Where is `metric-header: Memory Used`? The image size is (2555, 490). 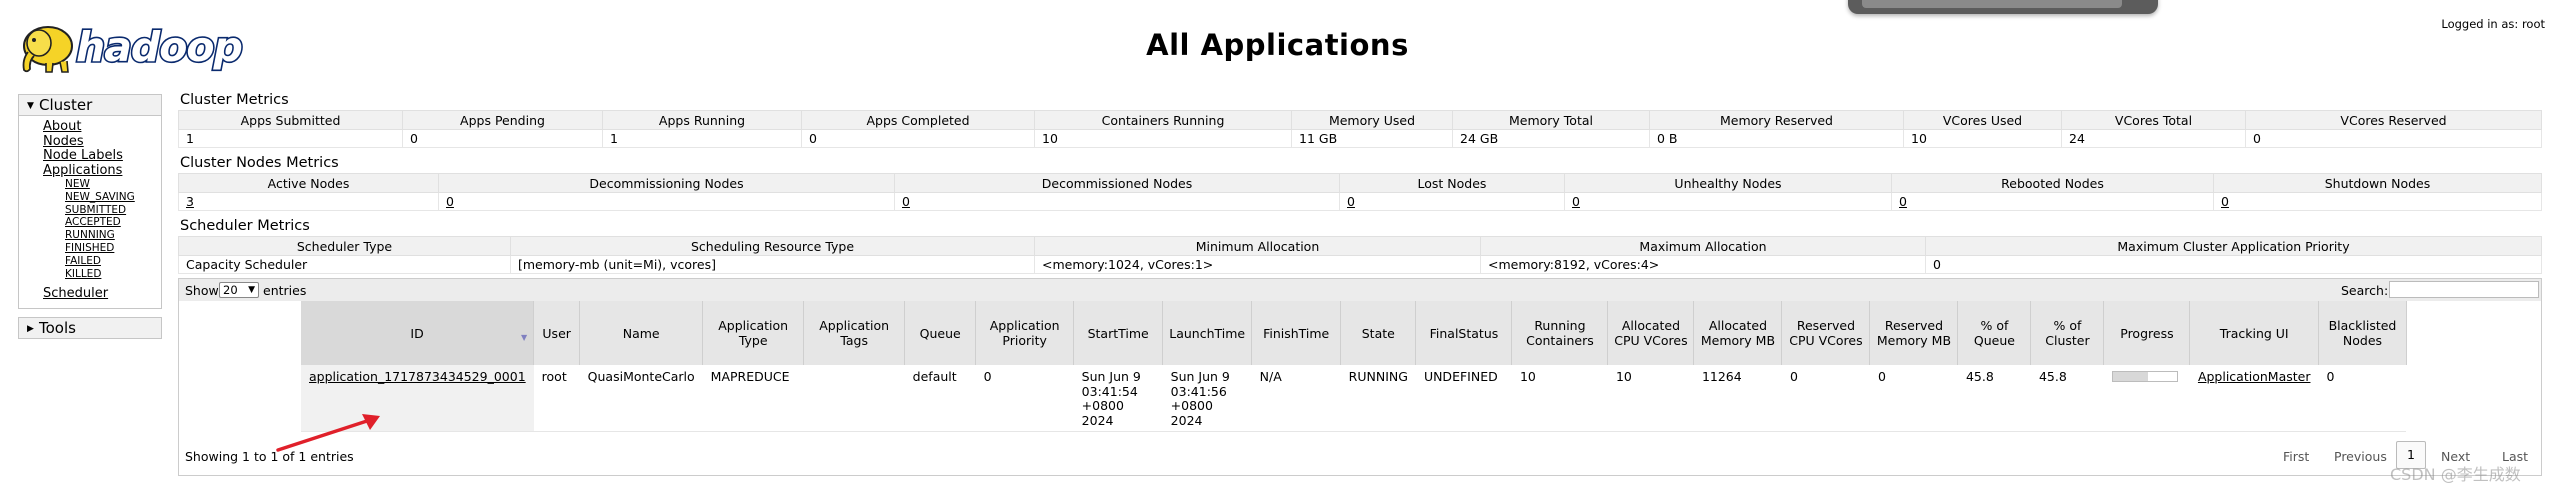 metric-header: Memory Used is located at coordinates (1372, 120).